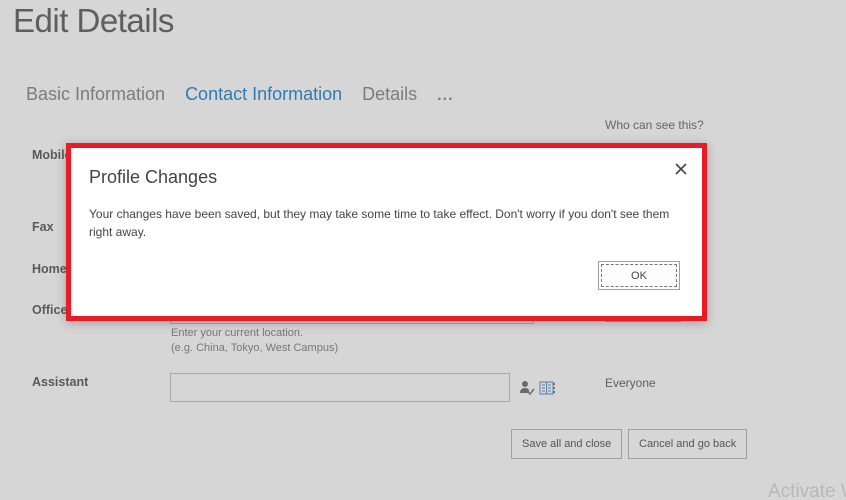 This screenshot has height=500, width=846. I want to click on hint-line-1: Enter your current location., so click(237, 333).